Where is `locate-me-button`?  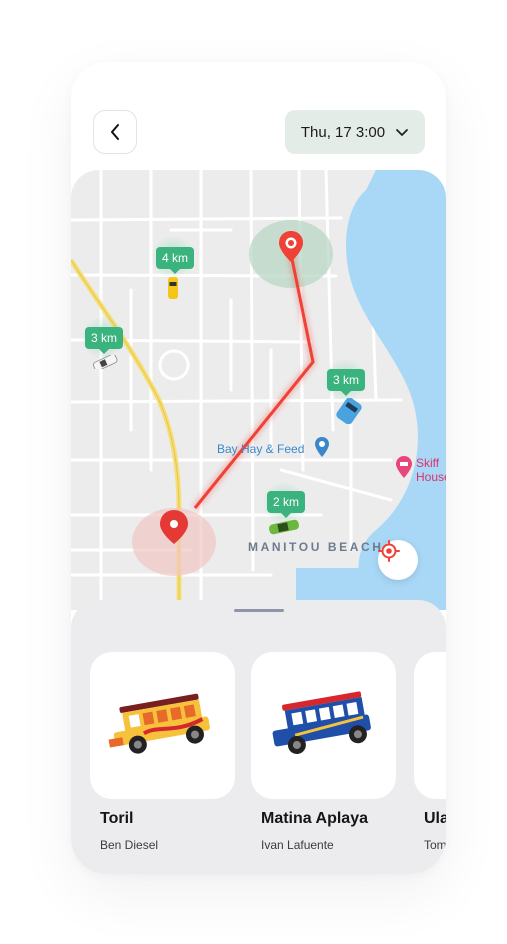
locate-me-button is located at coordinates (398, 560).